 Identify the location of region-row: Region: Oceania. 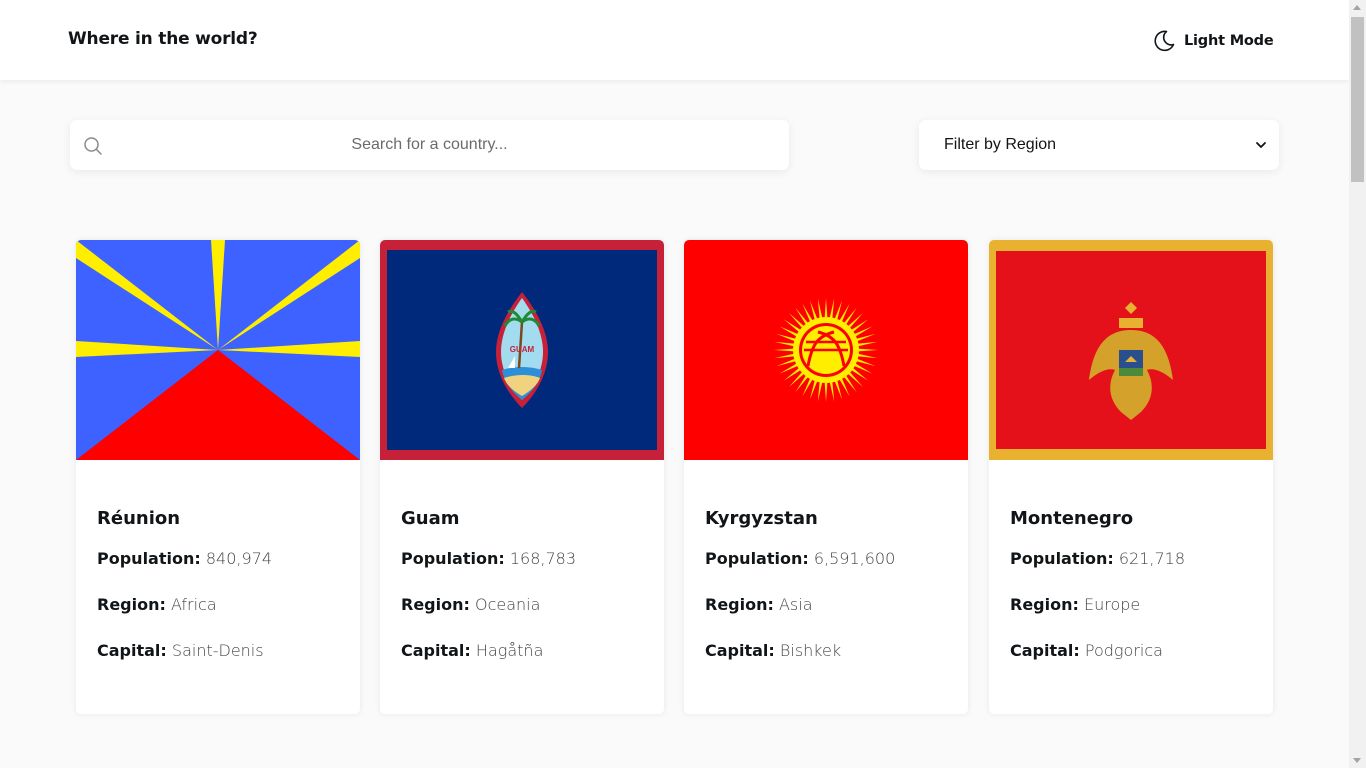
(470, 604).